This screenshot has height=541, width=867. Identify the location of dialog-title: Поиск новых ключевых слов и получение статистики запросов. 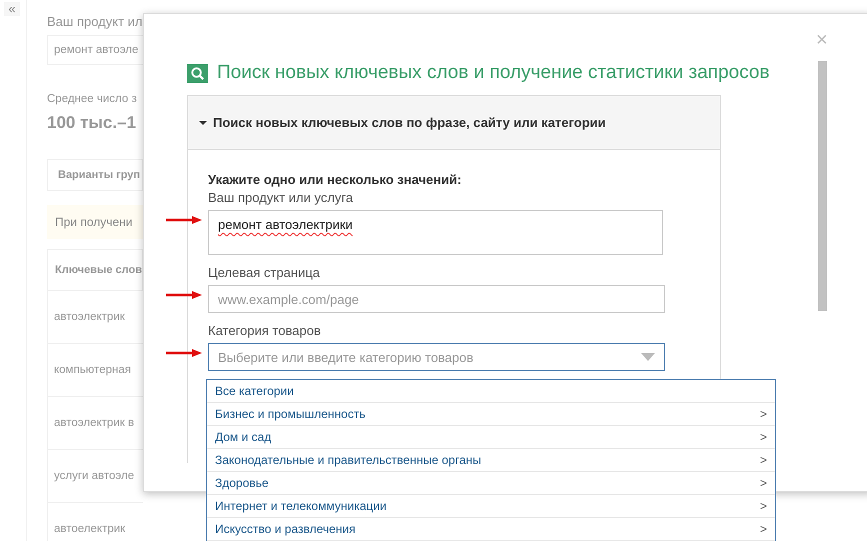
(493, 73).